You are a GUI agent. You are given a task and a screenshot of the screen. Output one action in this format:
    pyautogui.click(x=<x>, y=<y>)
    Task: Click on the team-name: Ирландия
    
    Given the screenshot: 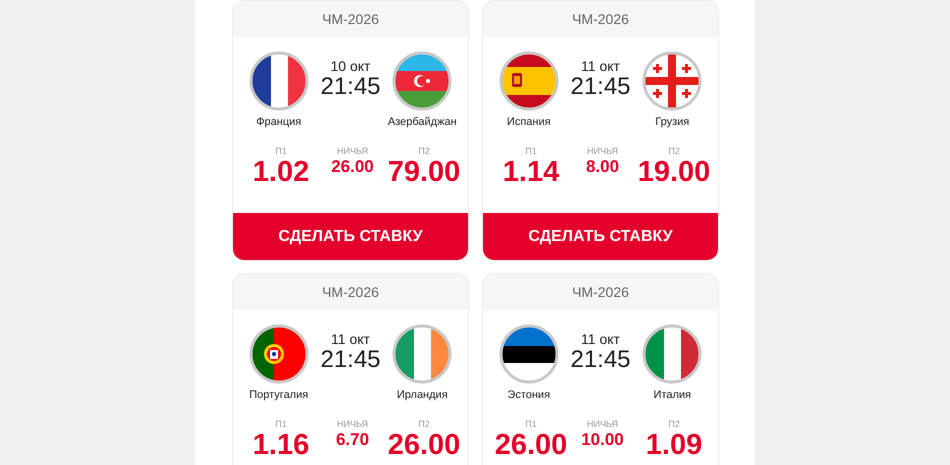 What is the action you would take?
    pyautogui.click(x=422, y=395)
    